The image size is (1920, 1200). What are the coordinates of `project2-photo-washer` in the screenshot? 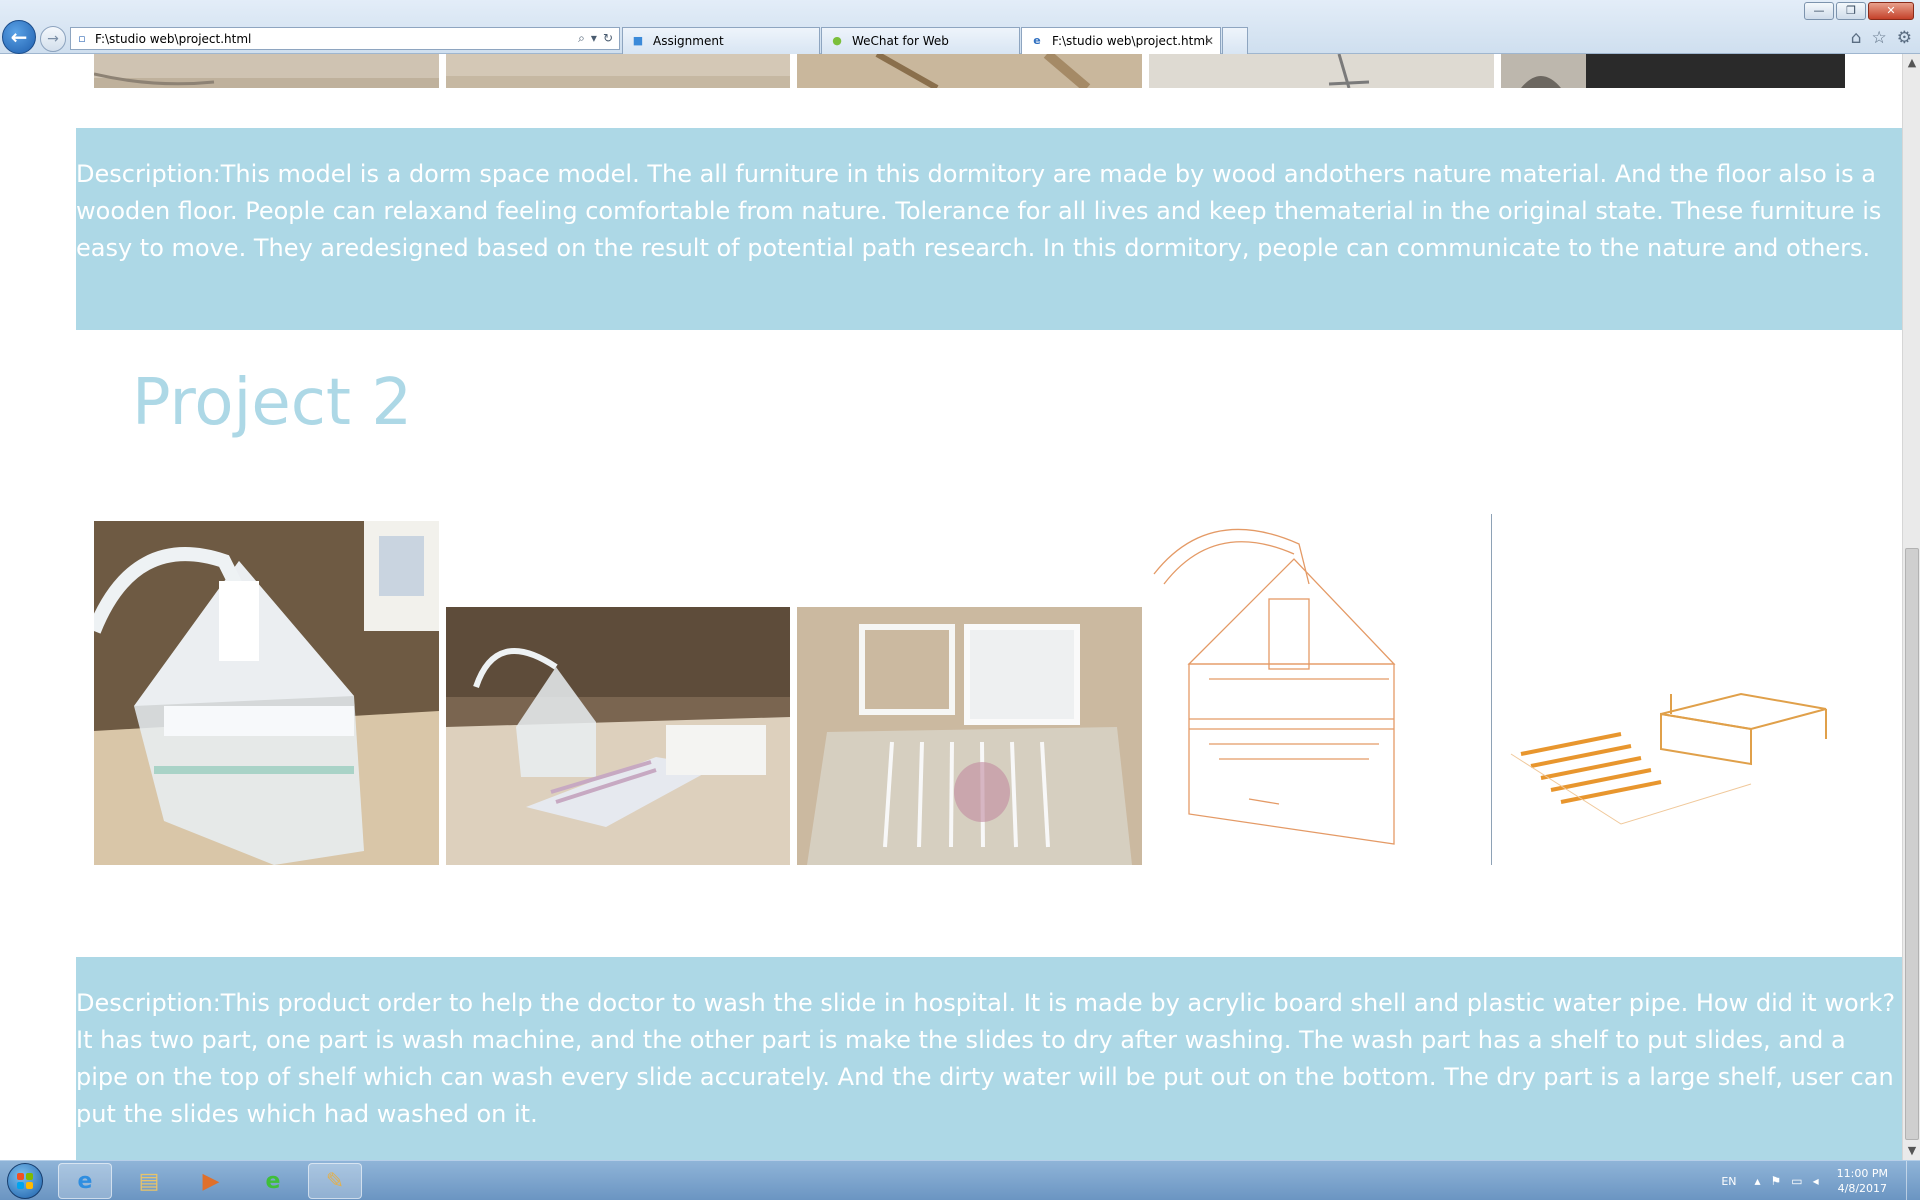 It's located at (266, 693).